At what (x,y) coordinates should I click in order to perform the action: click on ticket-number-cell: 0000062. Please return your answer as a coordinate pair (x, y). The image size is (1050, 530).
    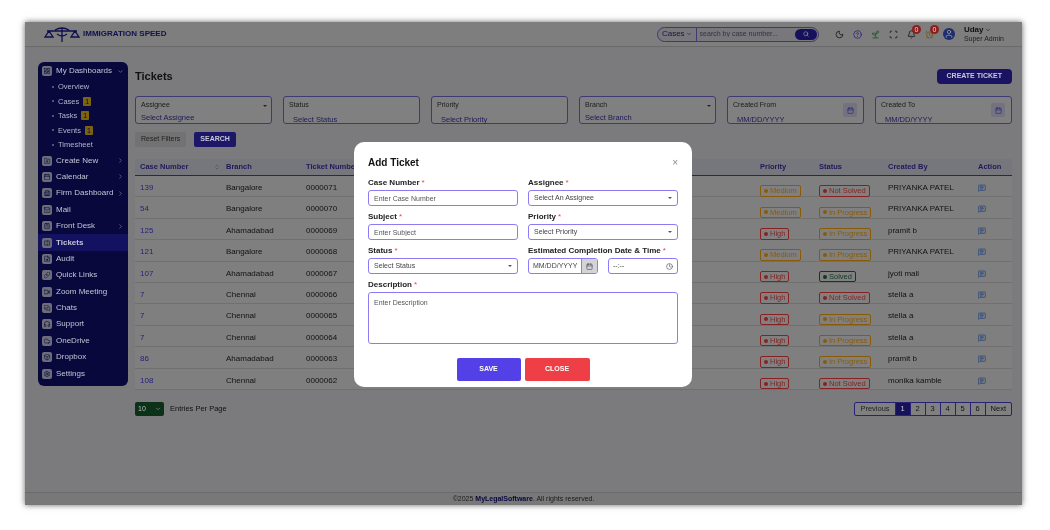
    Looking at the image, I should click on (322, 380).